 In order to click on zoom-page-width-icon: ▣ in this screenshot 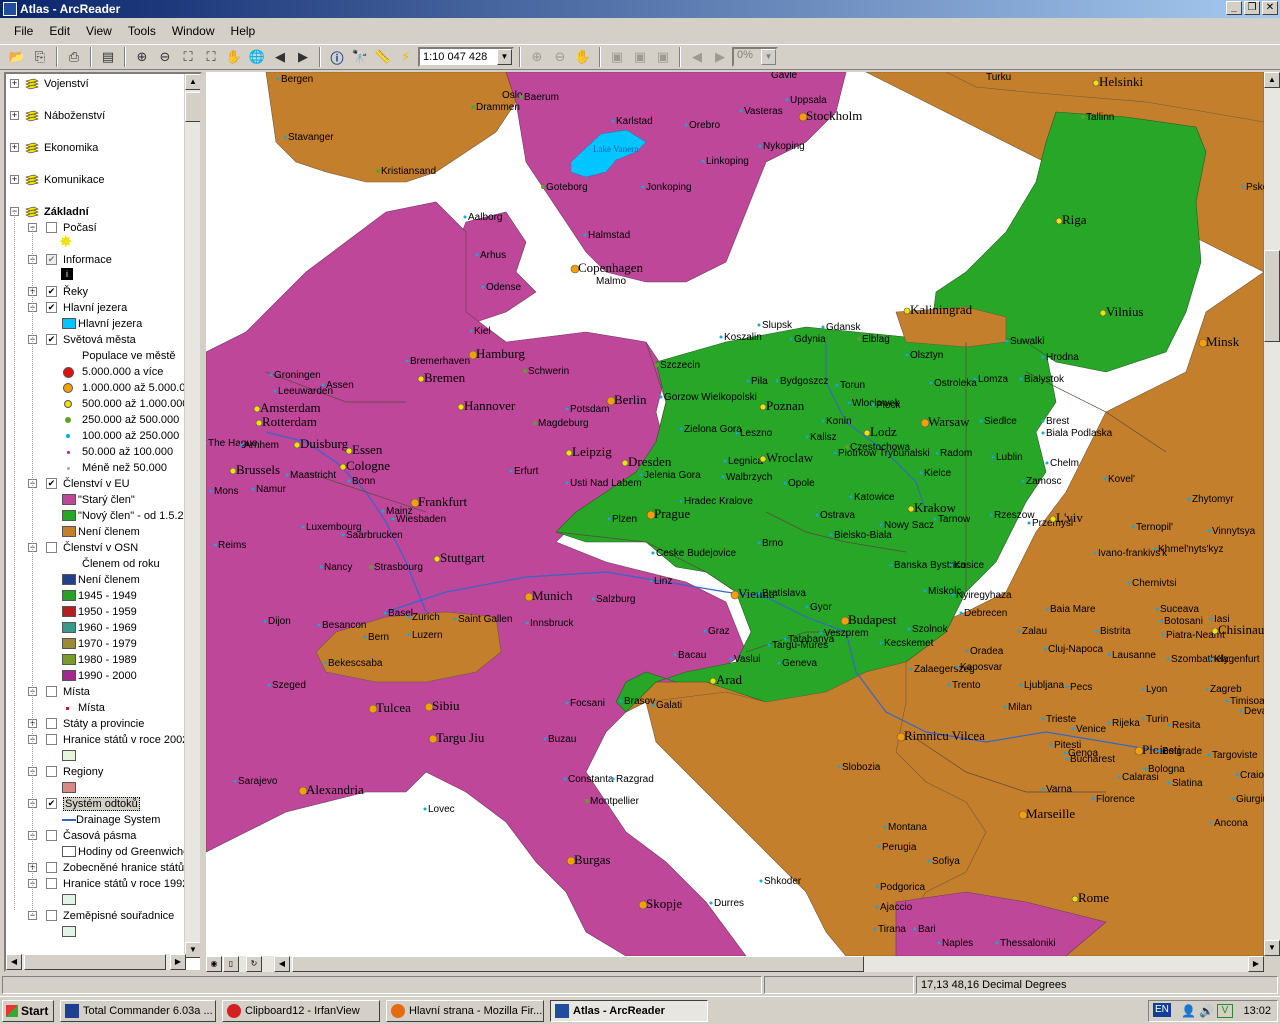, I will do `click(663, 57)`.